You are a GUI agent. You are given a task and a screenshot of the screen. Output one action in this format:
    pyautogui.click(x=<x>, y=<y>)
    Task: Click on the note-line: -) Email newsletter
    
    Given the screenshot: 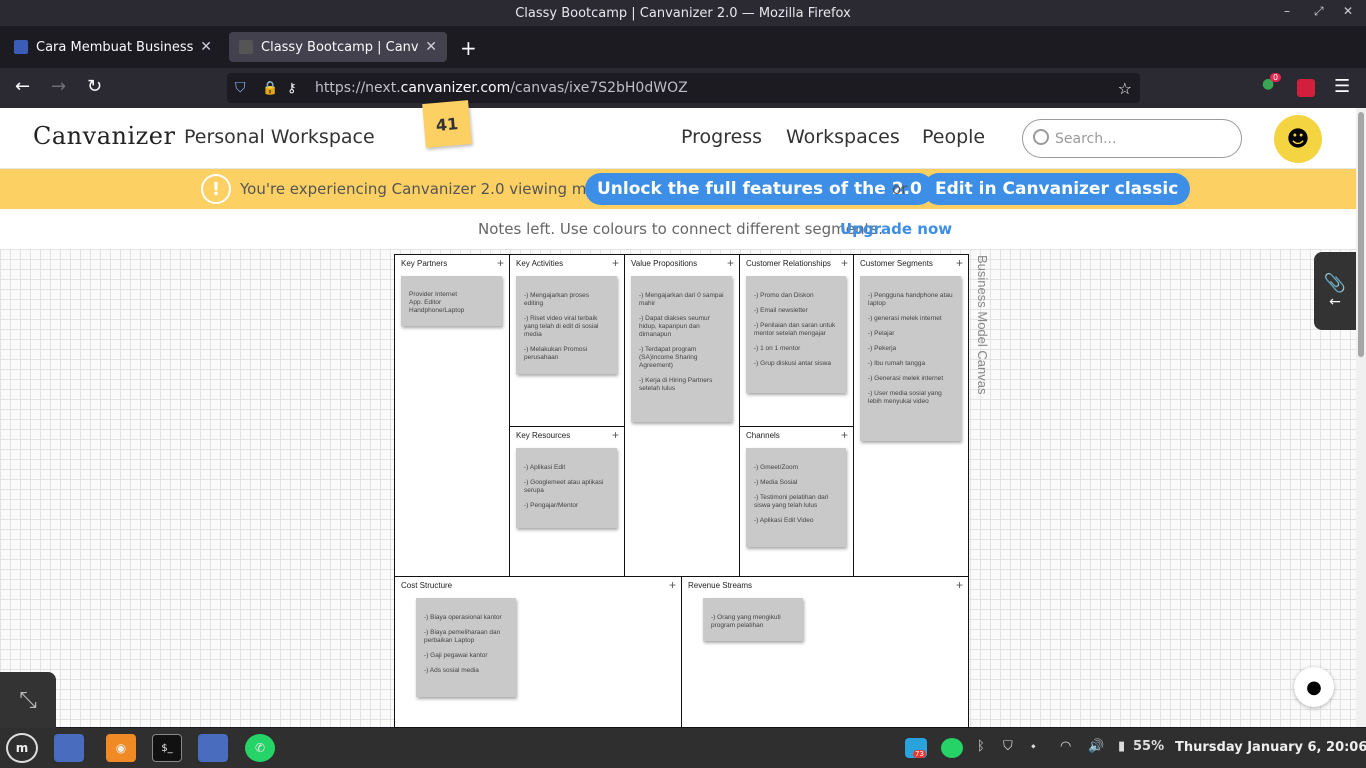 What is the action you would take?
    pyautogui.click(x=781, y=310)
    